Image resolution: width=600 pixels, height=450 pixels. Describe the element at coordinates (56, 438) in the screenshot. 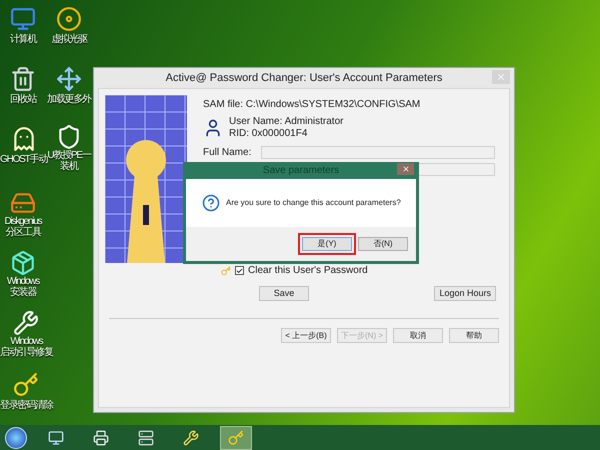

I see `monitor-icon` at that location.